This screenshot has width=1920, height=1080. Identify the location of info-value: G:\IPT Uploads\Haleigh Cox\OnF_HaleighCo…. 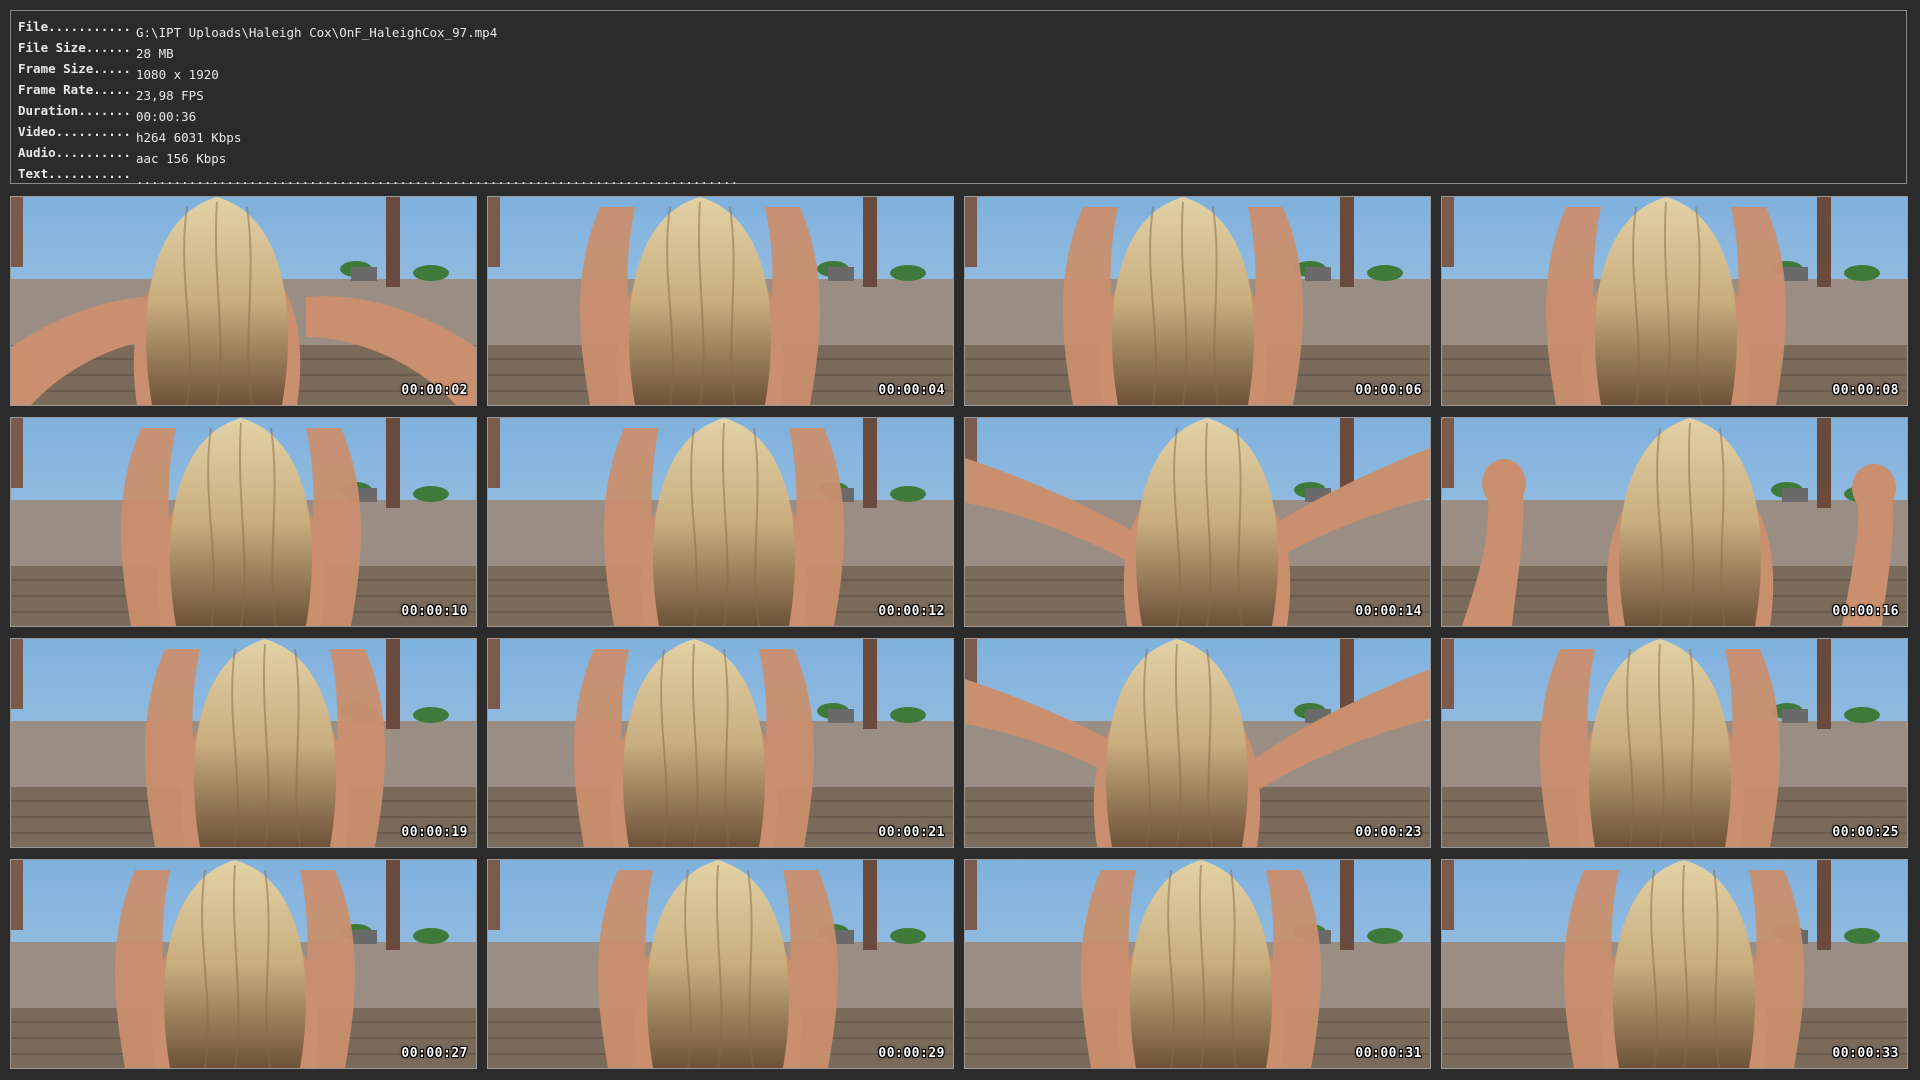
(317, 32).